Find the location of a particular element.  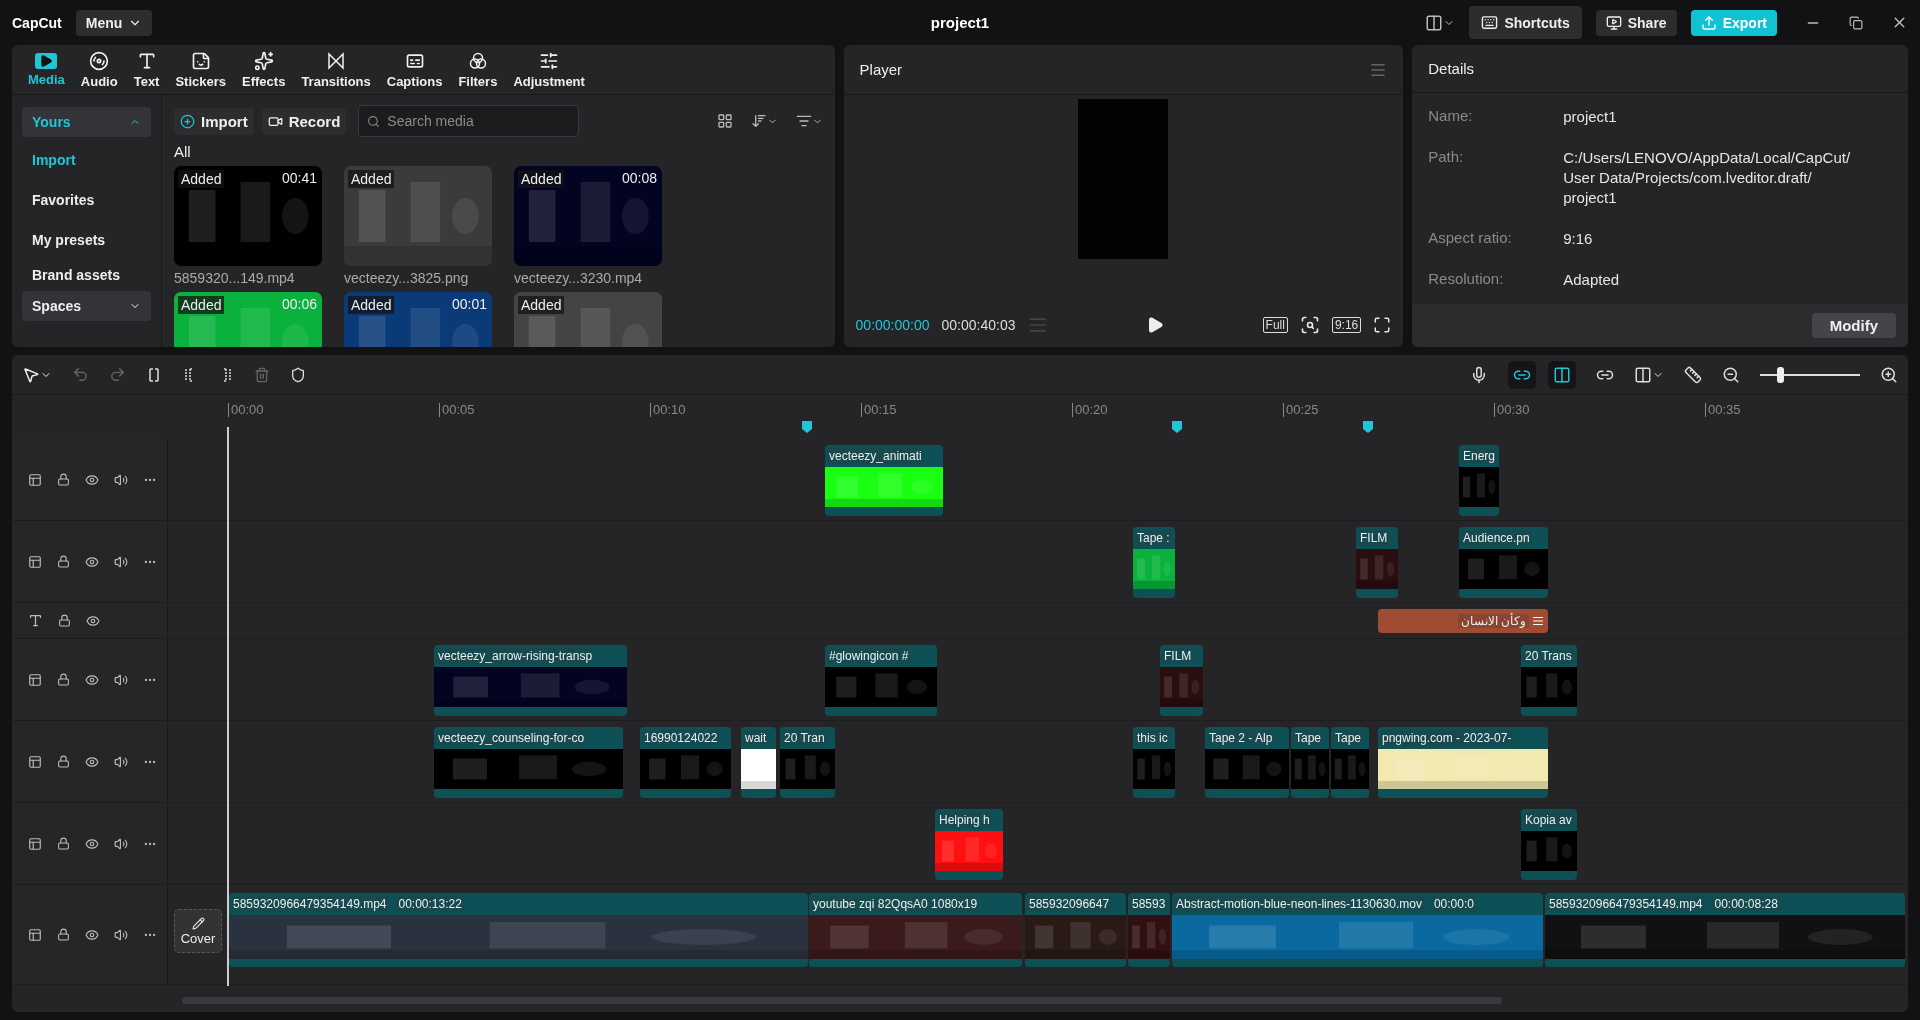

grid-view-icon is located at coordinates (724, 121).